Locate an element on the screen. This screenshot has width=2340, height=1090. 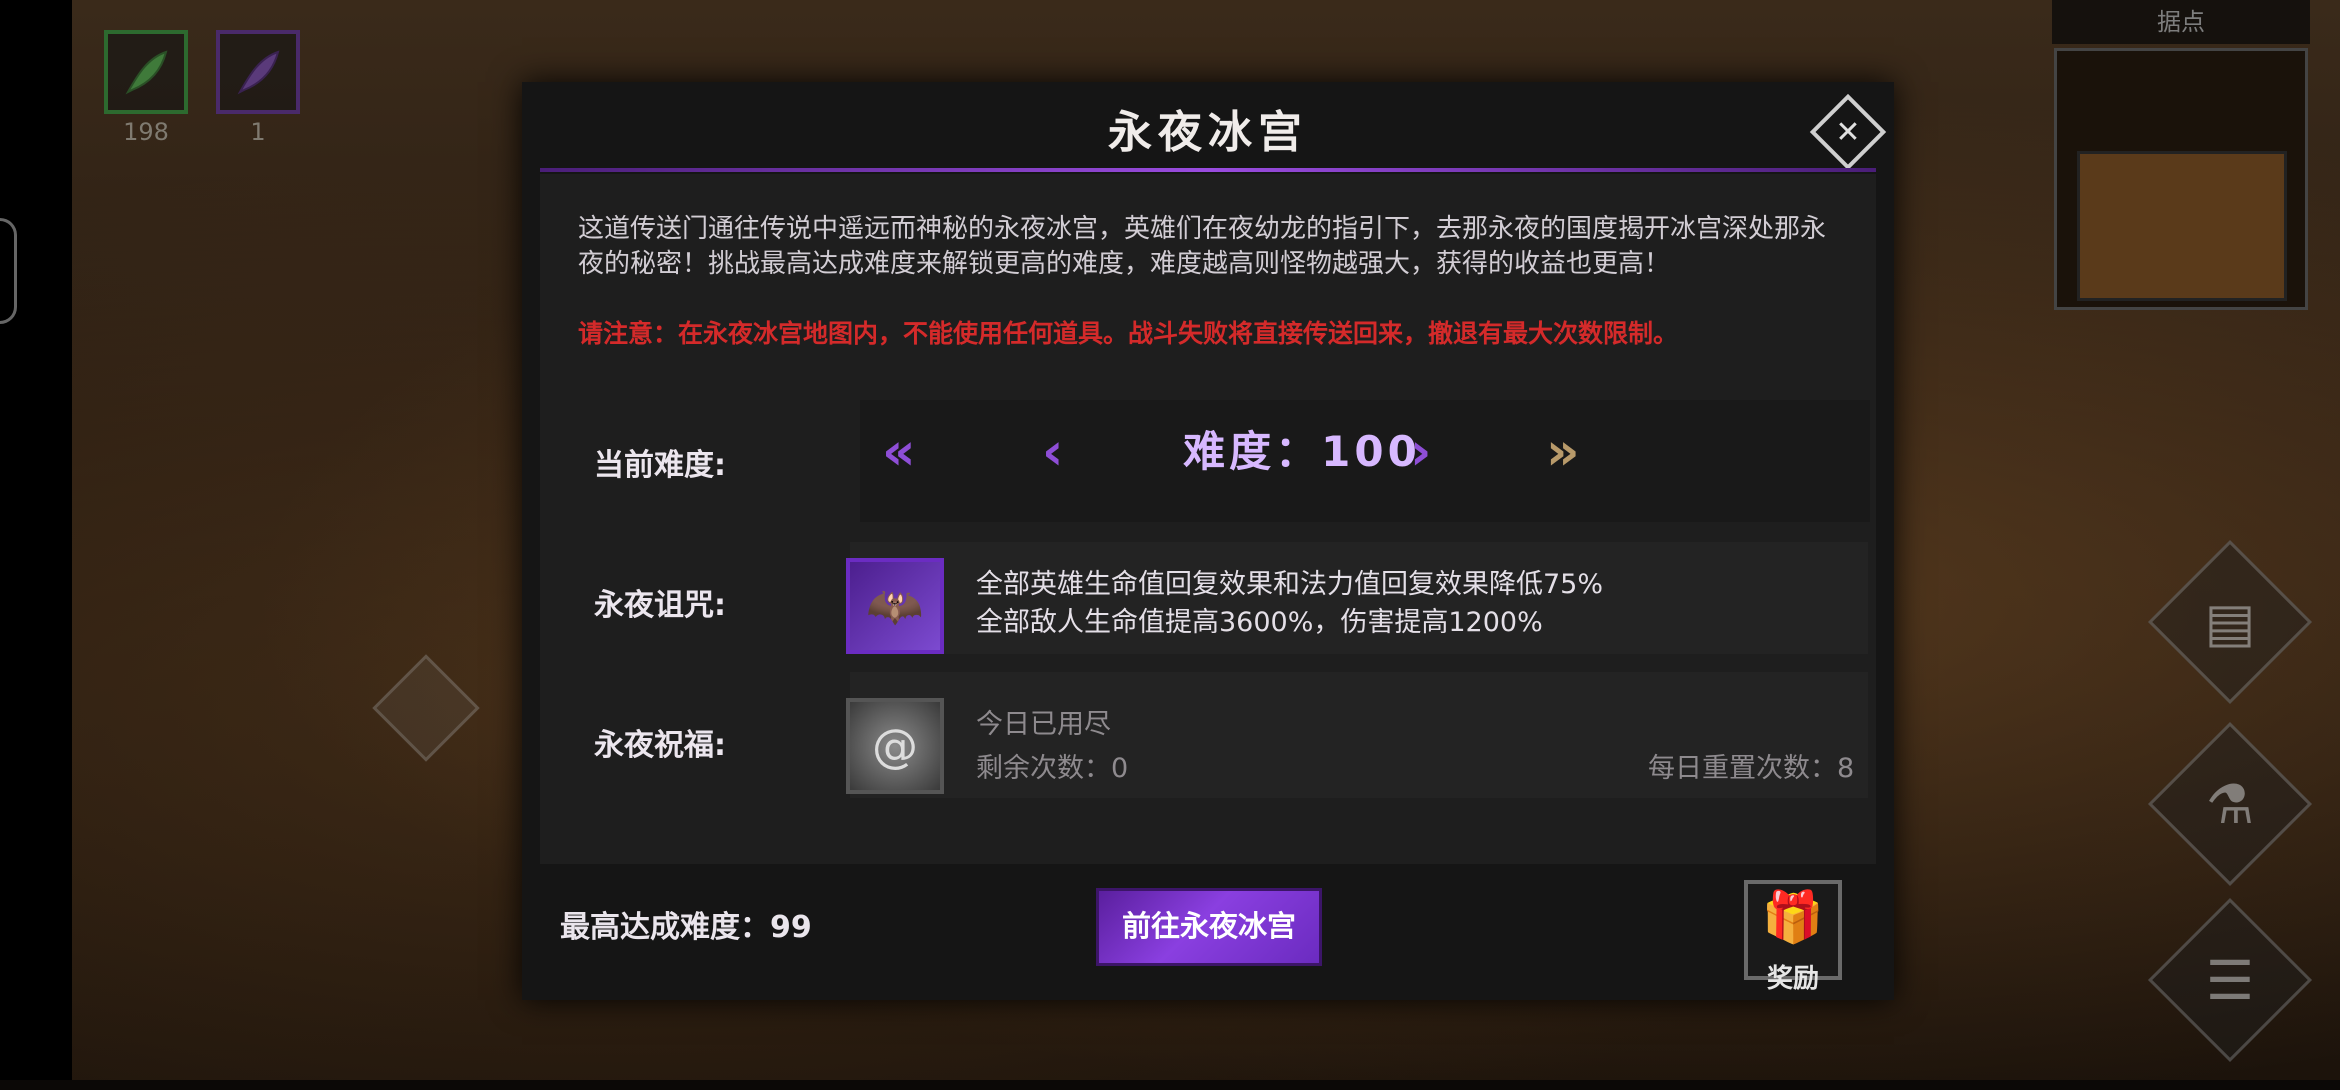
purple-feather-icon is located at coordinates (258, 72).